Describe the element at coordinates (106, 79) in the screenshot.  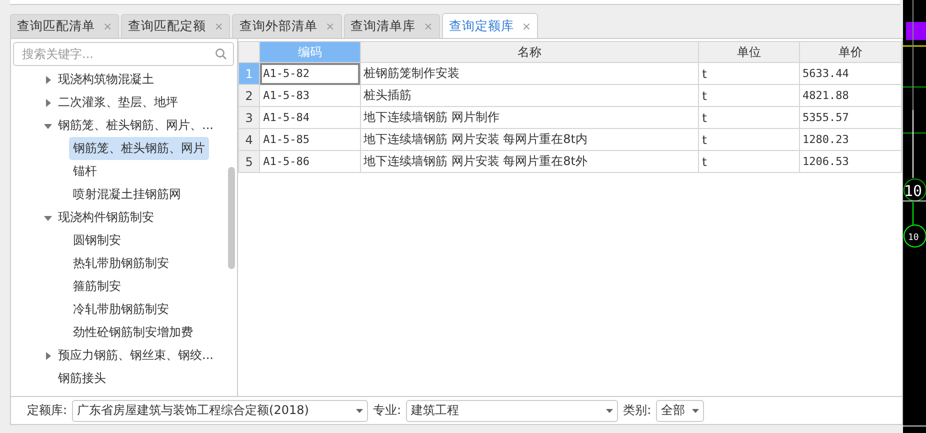
I see `tree-item: 现浇构筑物混凝土` at that location.